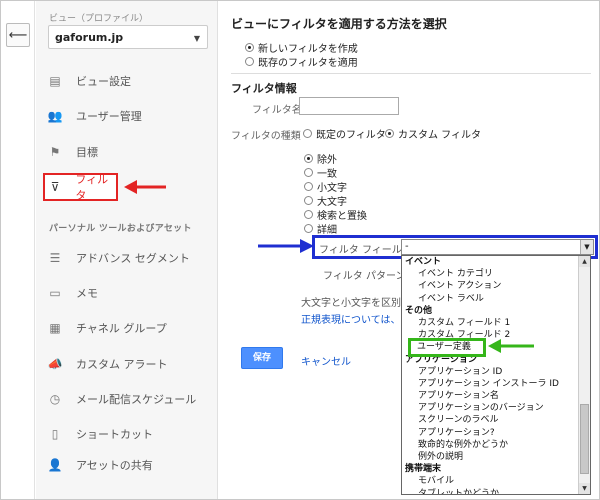 The width and height of the screenshot is (600, 500). I want to click on divider, so click(411, 73).